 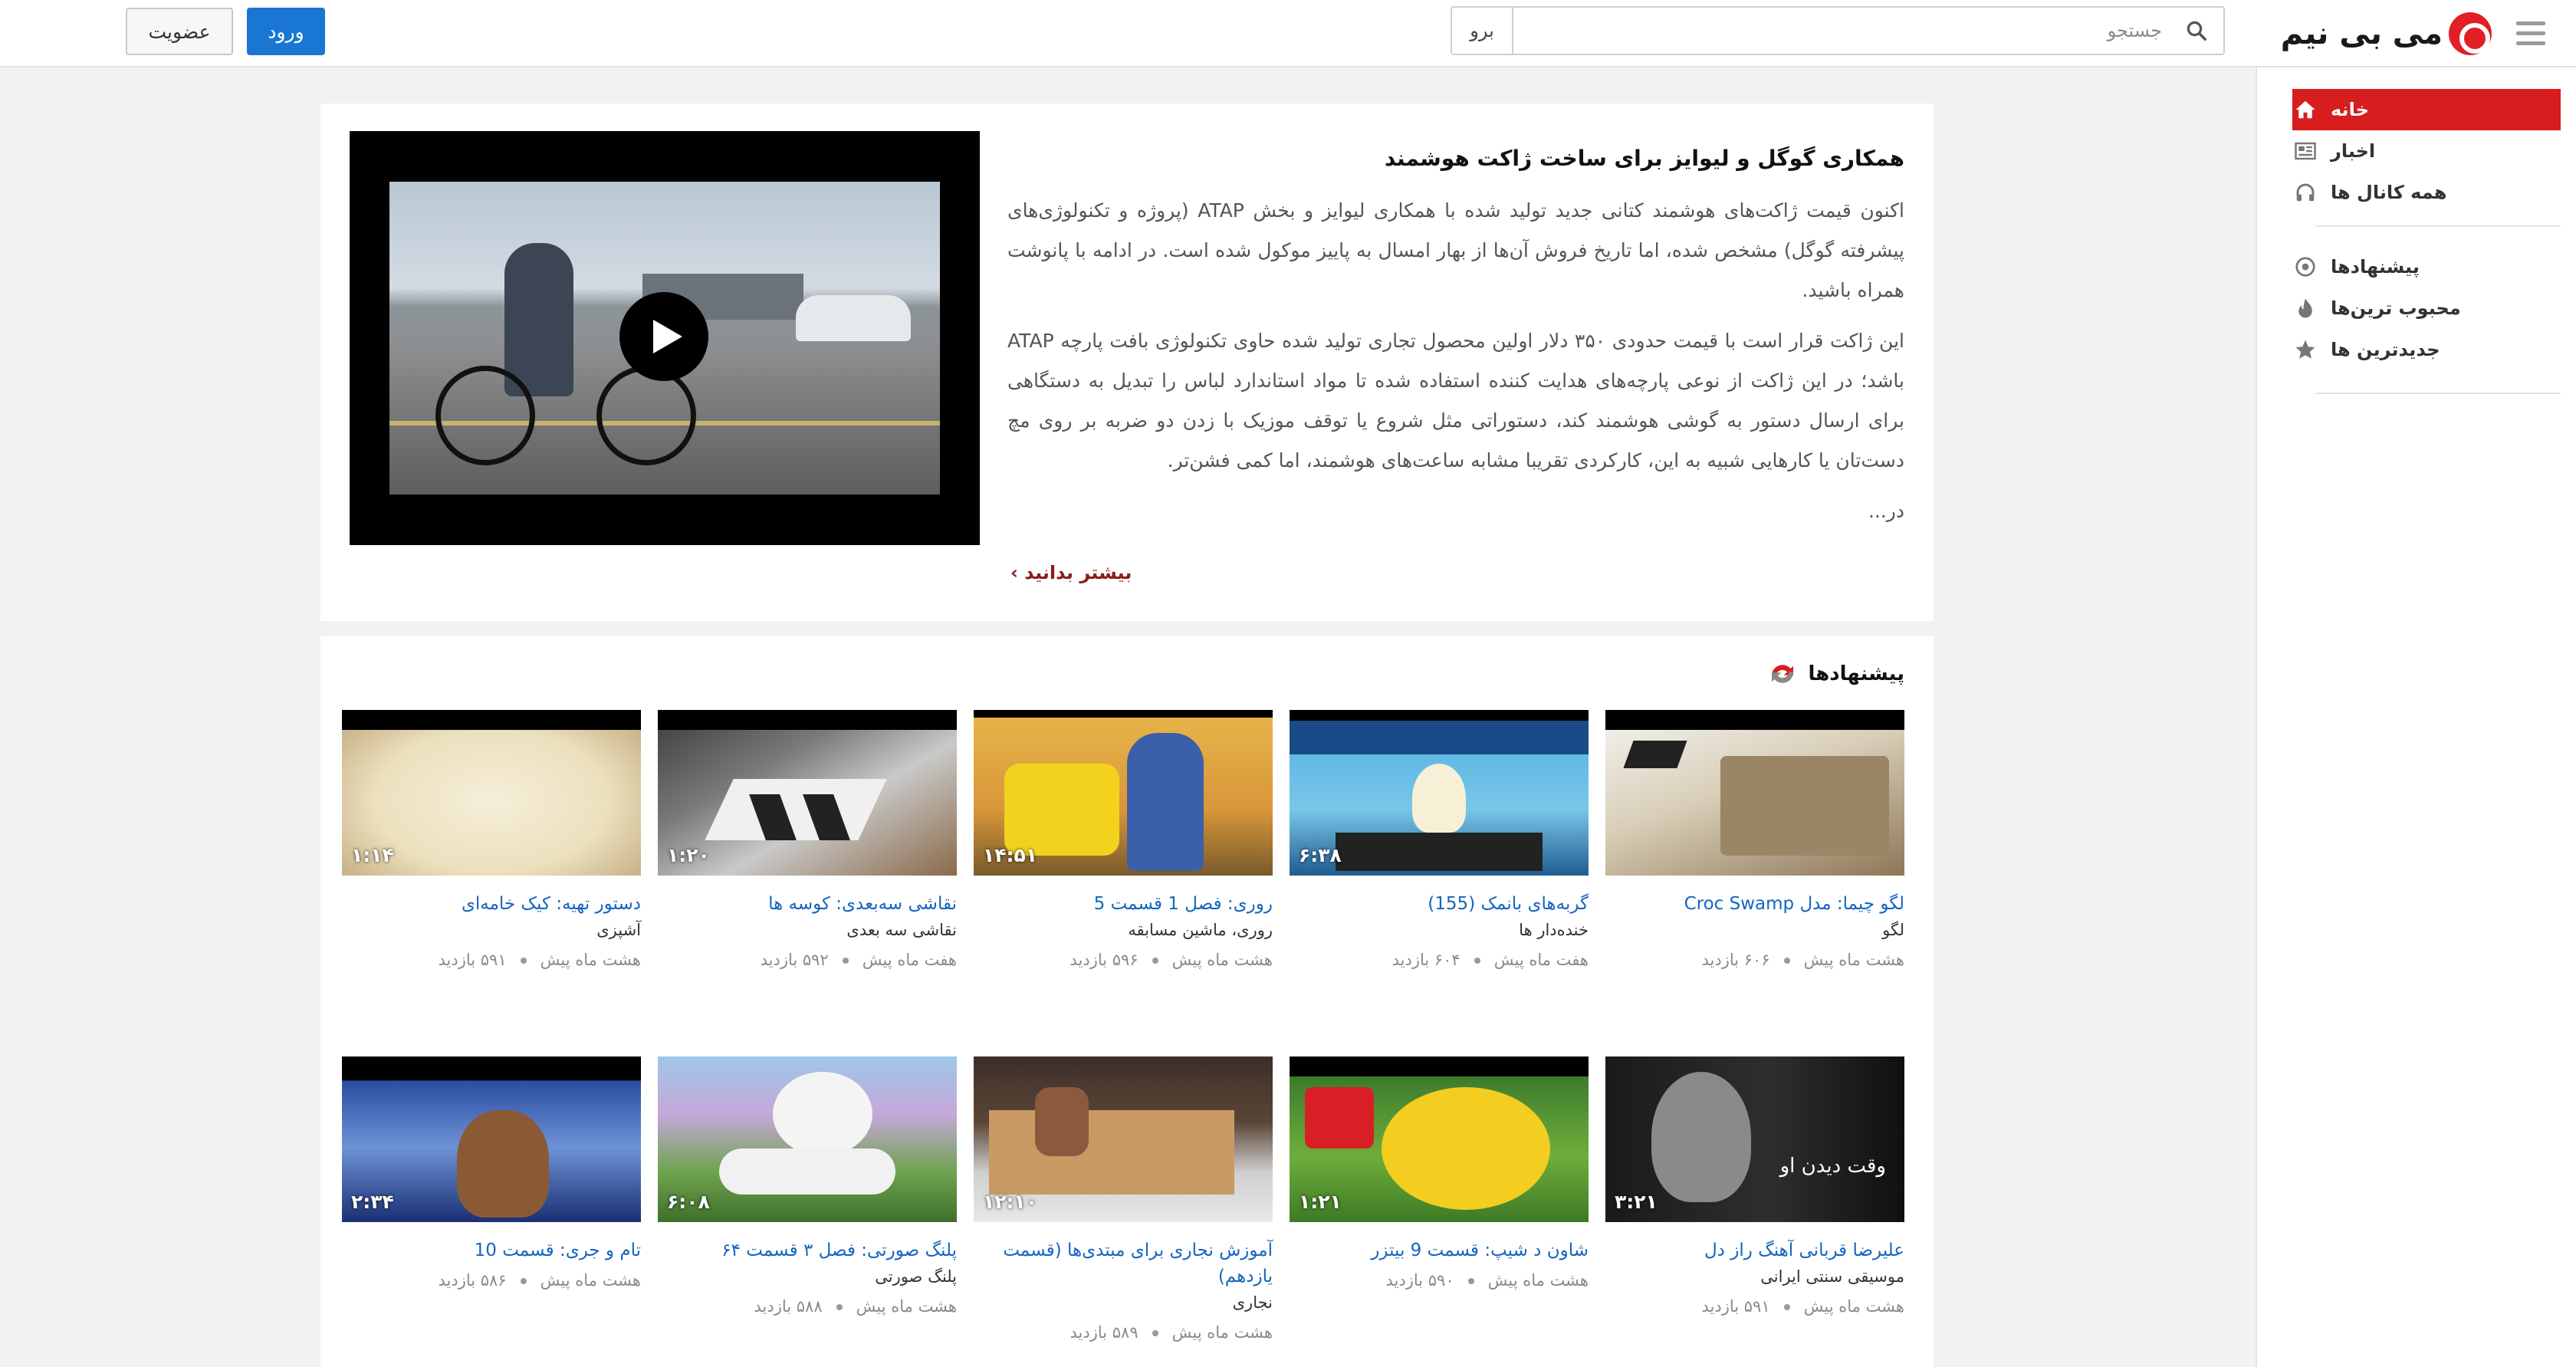 I want to click on top-bar: می بی نیم برو ورود عضویت, so click(x=1288, y=33).